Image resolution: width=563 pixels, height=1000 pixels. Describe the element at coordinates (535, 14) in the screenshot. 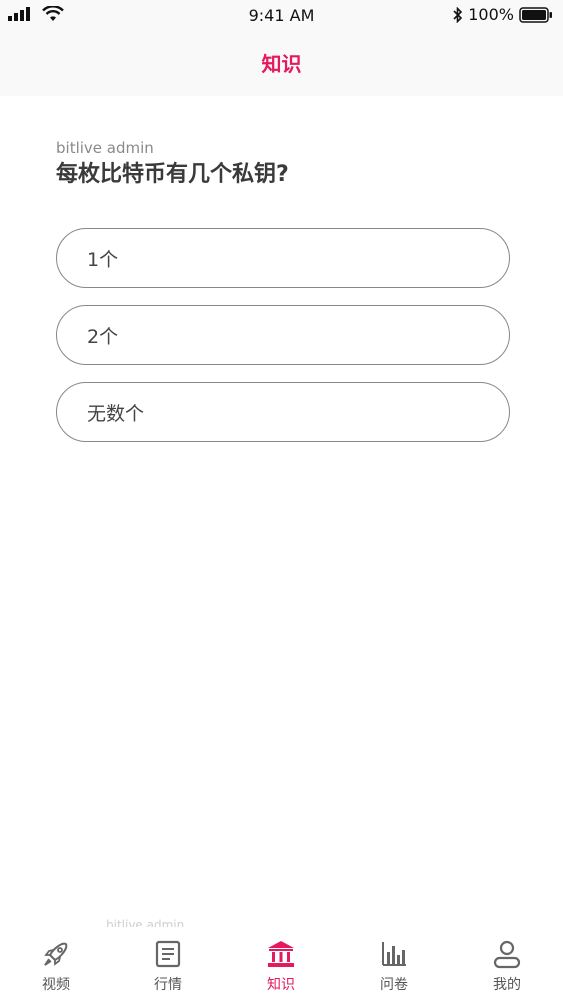

I see `battery-icon` at that location.